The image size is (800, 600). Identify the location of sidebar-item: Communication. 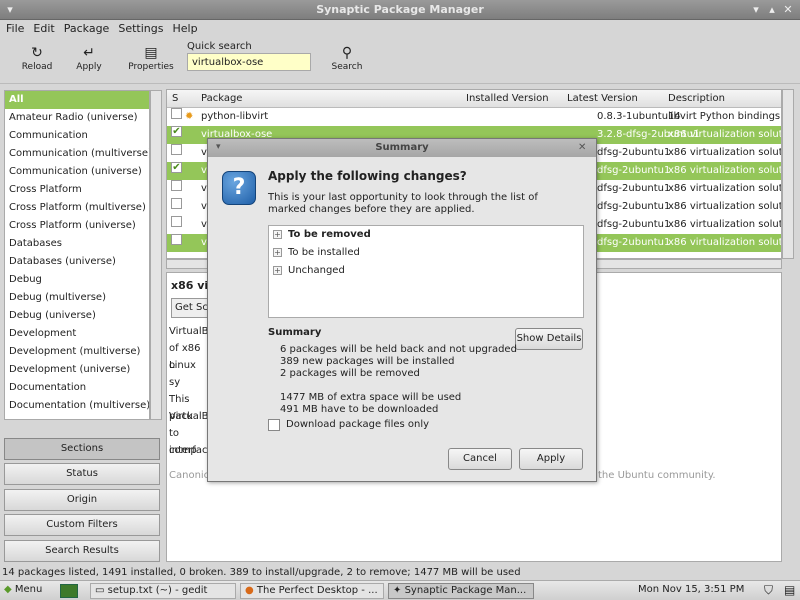
(77, 136).